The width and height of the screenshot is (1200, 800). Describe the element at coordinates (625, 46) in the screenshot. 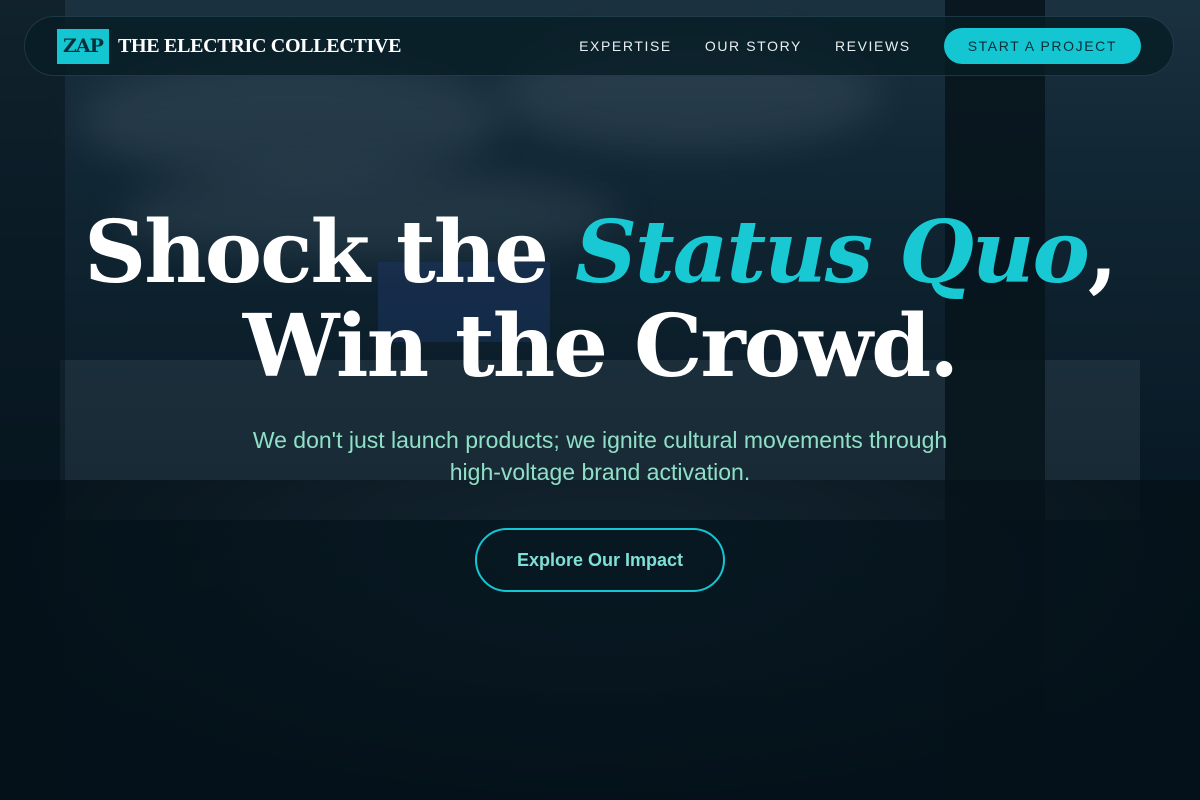

I see `nav-link-expertise: EXPERTISE` at that location.